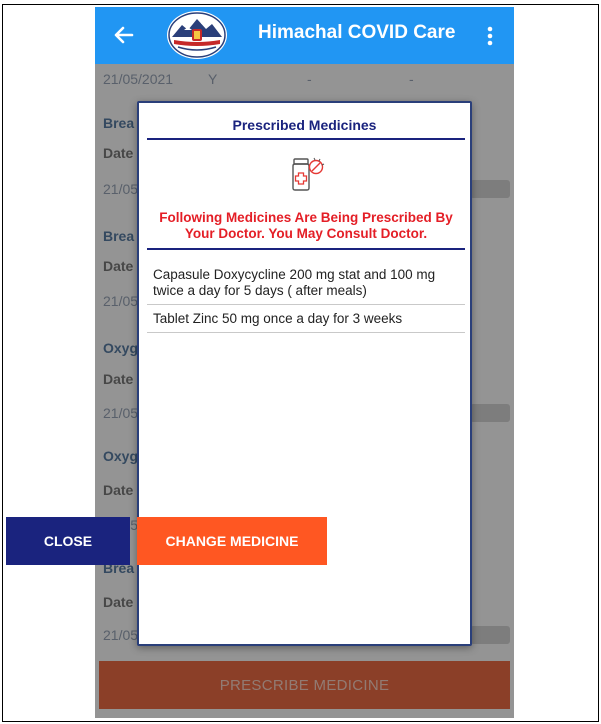 The width and height of the screenshot is (601, 724). Describe the element at coordinates (308, 174) in the screenshot. I see `medicine-bottle-icon` at that location.